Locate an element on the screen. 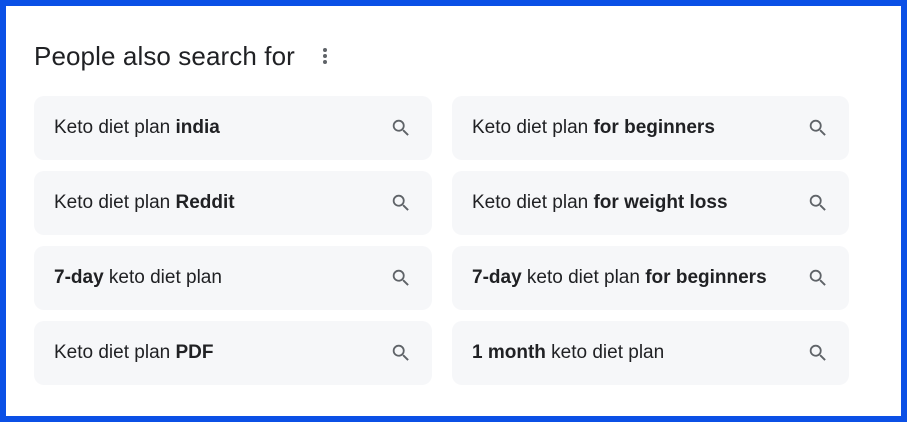  suggestion-chip: 7-day keto diet plan is located at coordinates (233, 278).